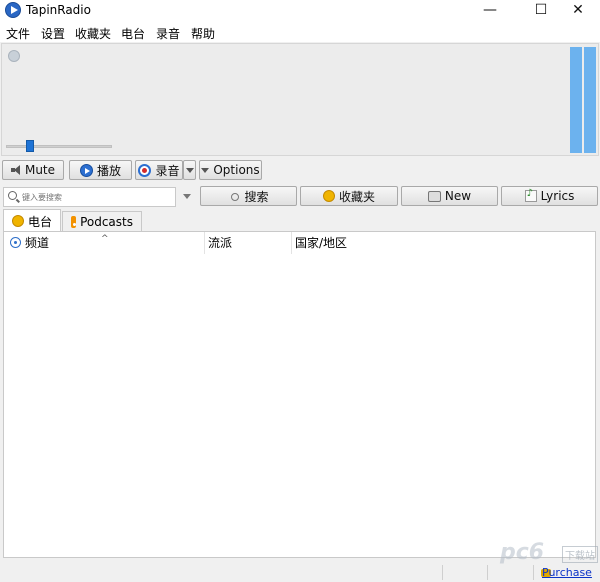 This screenshot has width=600, height=582. Describe the element at coordinates (361, 243) in the screenshot. I see `column-header-country: 国家/地区` at that location.